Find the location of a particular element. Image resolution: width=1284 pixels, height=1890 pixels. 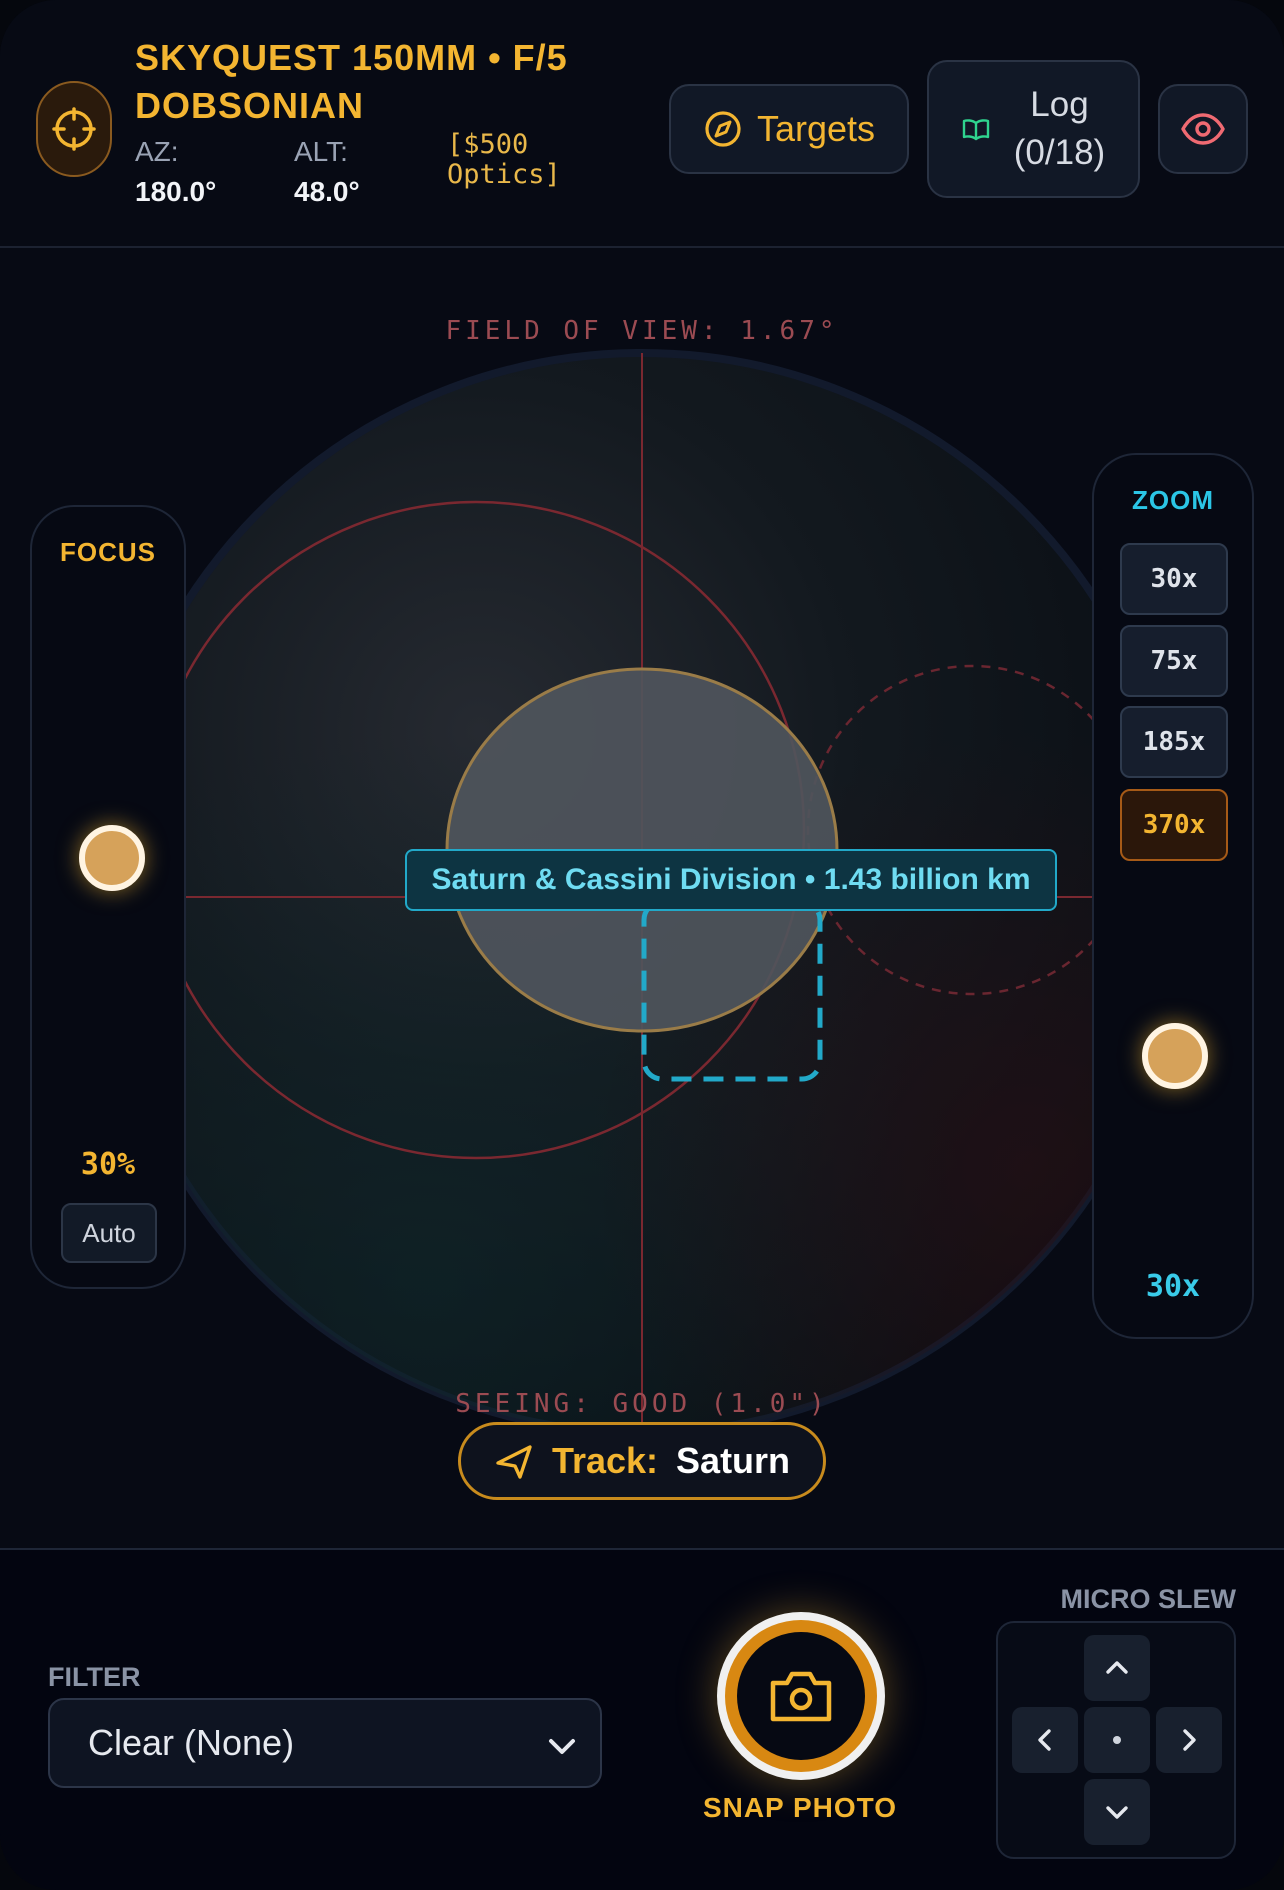

visibility-toggle-button is located at coordinates (1203, 129).